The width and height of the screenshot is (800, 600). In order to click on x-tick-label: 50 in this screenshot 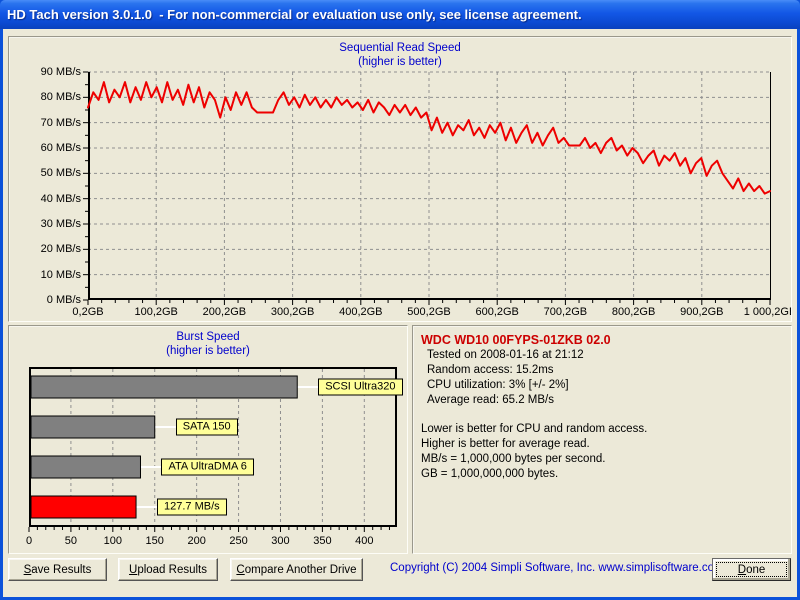, I will do `click(71, 541)`.